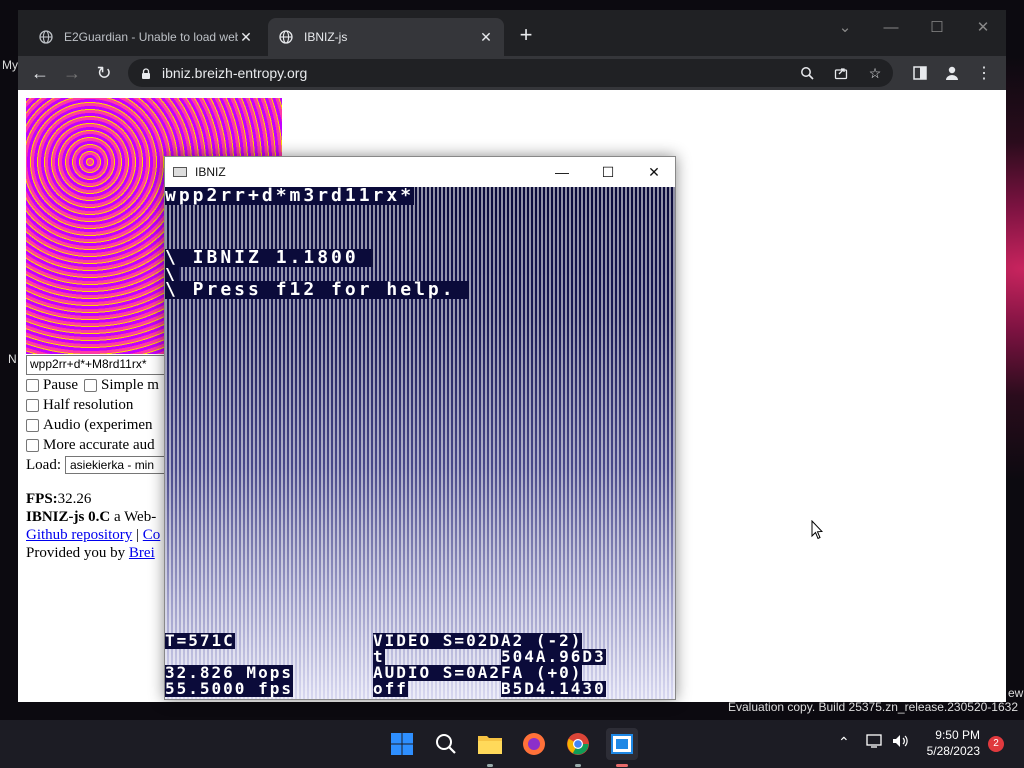  I want to click on version-text: a Web-, so click(133, 517).